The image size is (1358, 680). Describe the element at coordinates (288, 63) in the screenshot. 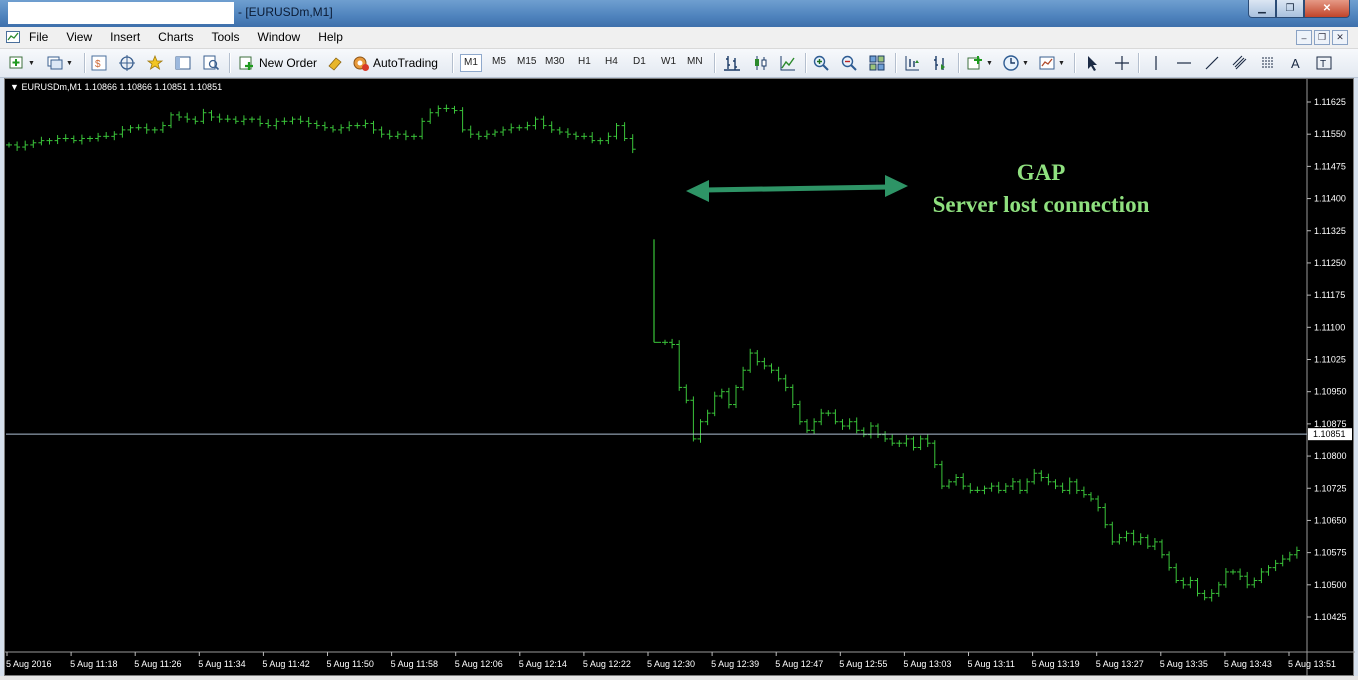

I see `new-order-label: New Order` at that location.